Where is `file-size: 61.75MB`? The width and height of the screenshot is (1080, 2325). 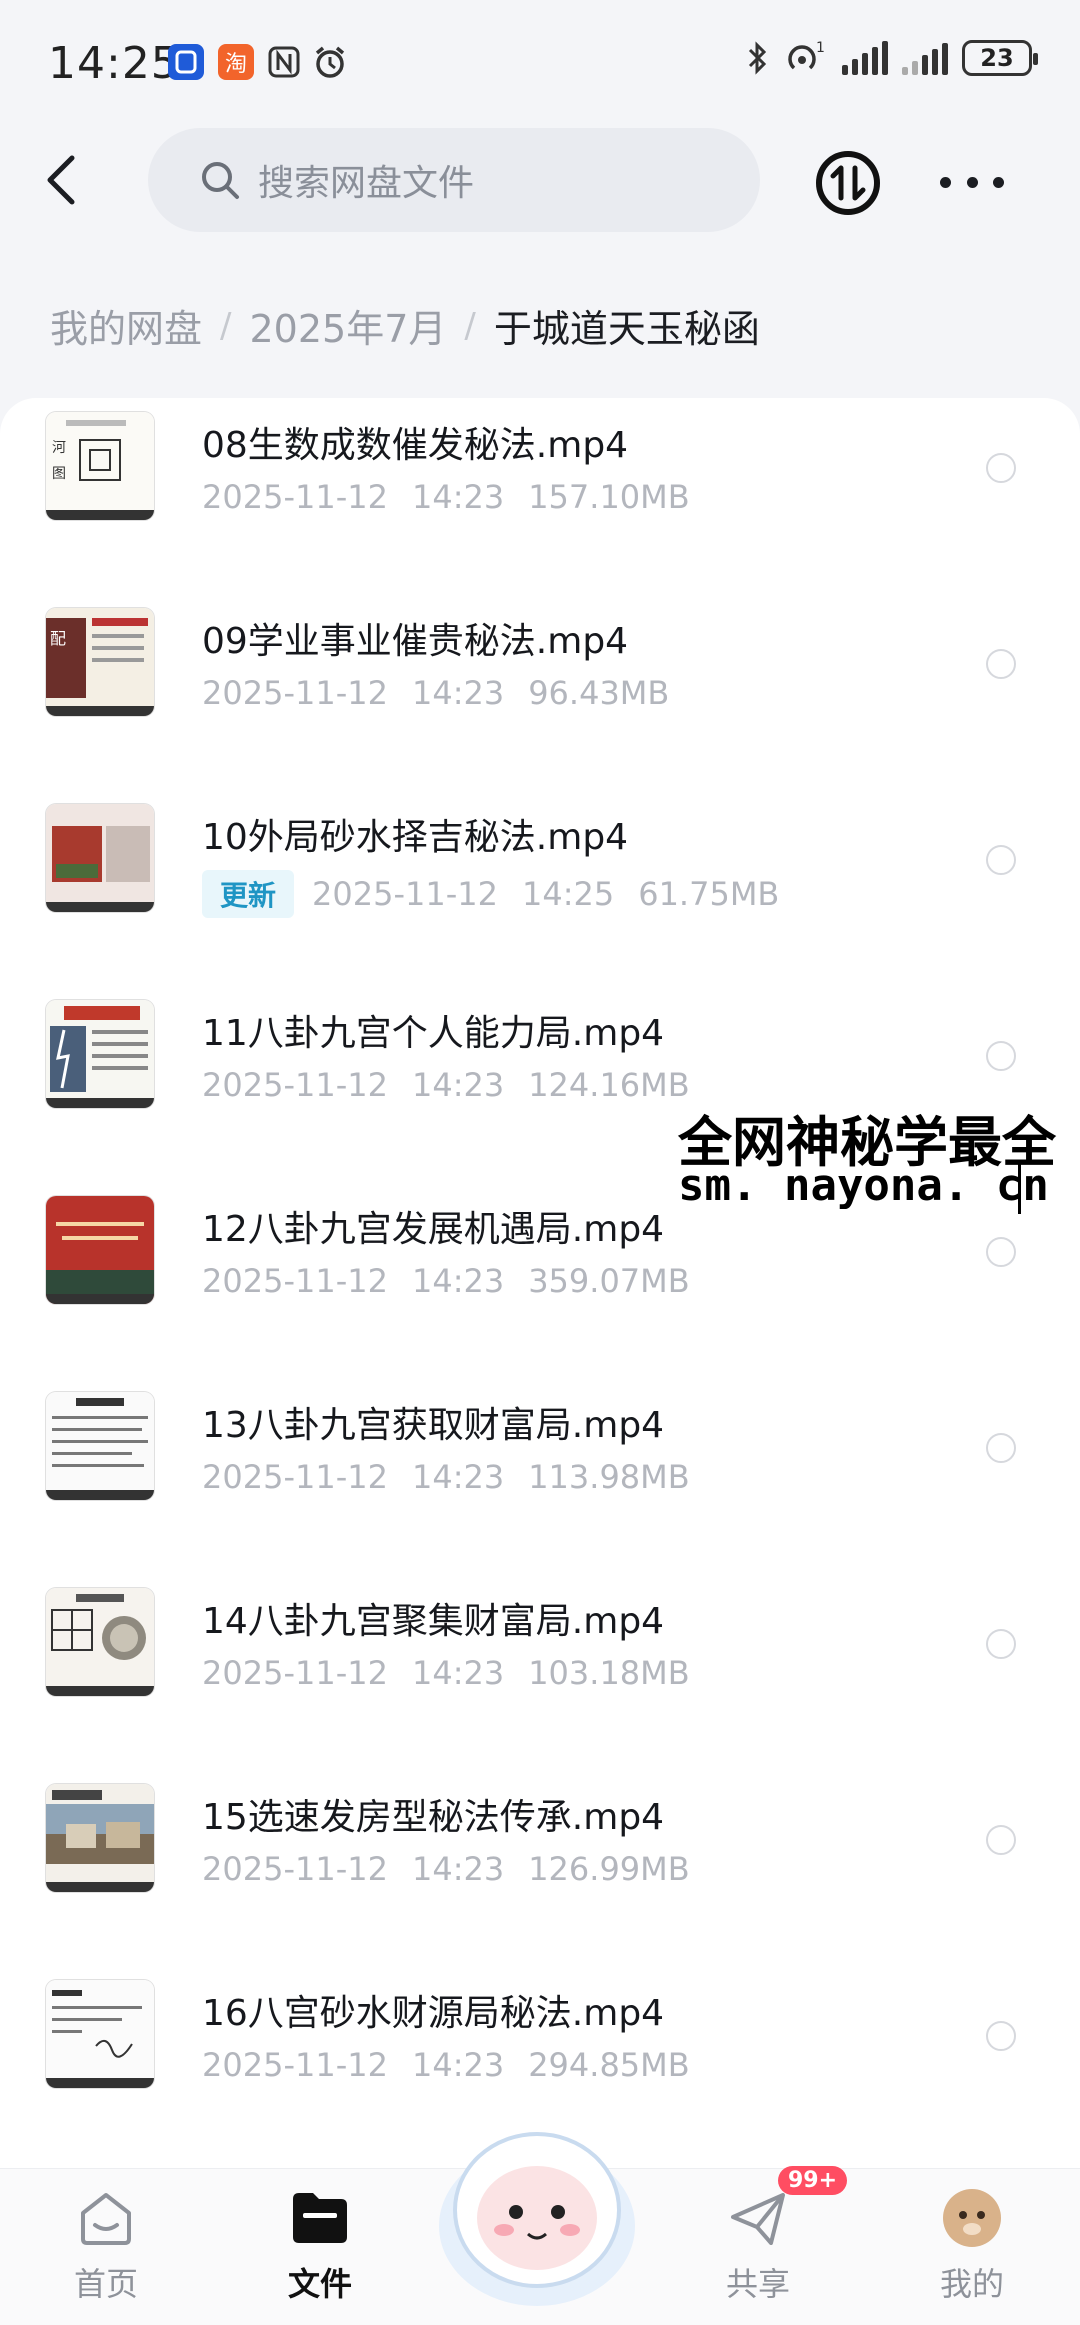
file-size: 61.75MB is located at coordinates (709, 894).